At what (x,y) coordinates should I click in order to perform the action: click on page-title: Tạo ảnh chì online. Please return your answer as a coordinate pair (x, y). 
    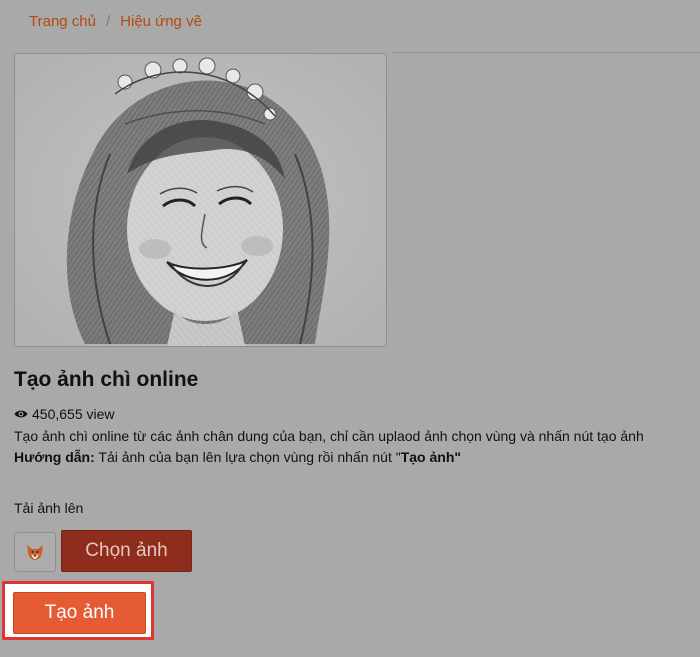
    Looking at the image, I should click on (106, 379).